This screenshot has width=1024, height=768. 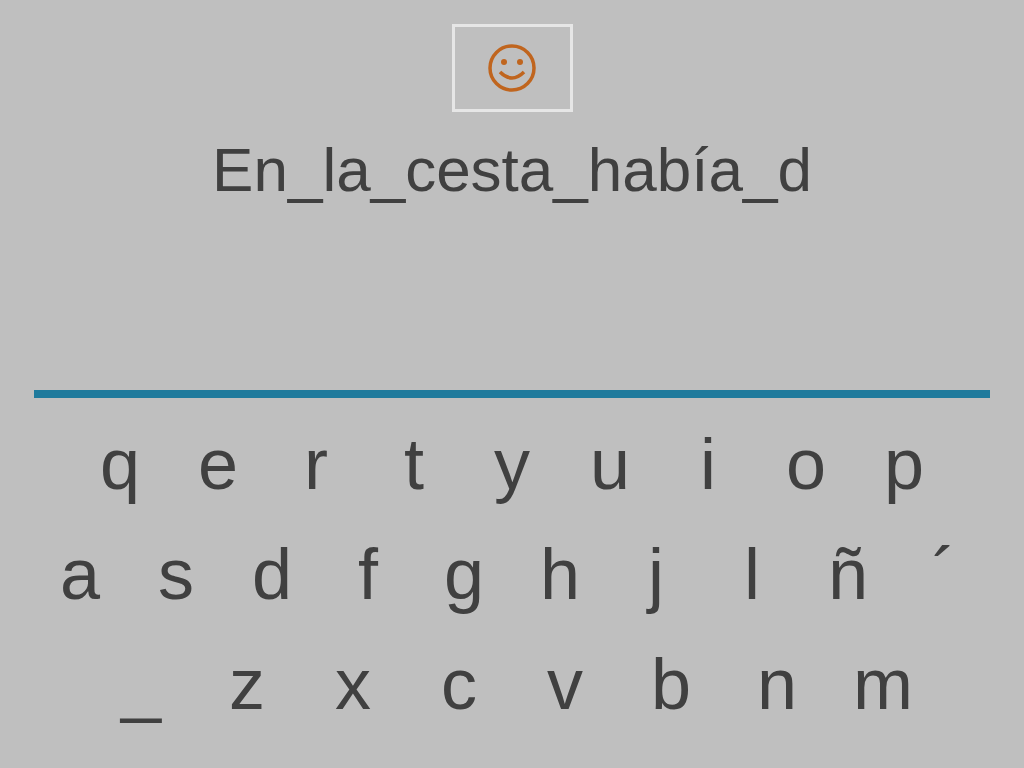 I want to click on key: l, so click(x=752, y=574).